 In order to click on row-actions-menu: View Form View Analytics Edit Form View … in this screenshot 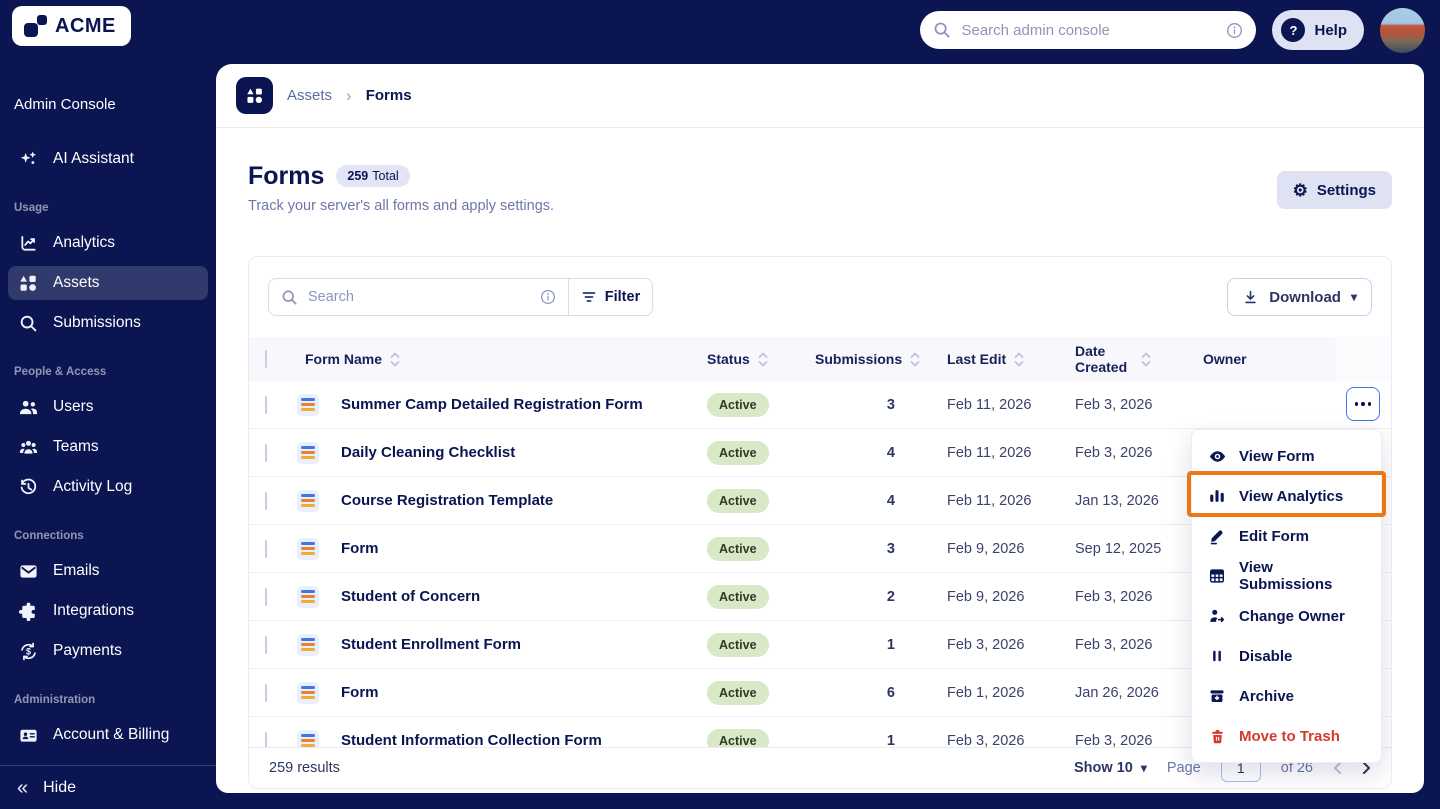, I will do `click(1286, 596)`.